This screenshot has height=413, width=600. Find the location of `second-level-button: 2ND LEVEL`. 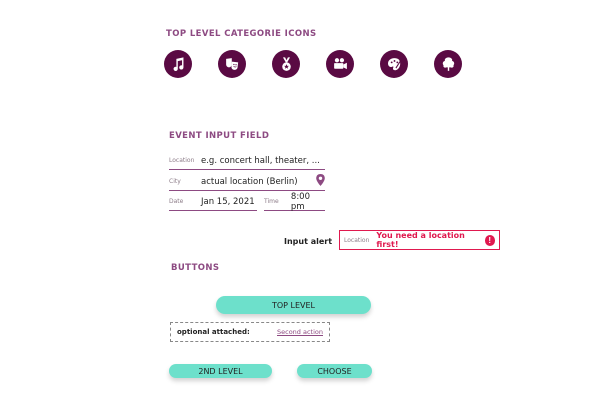

second-level-button: 2ND LEVEL is located at coordinates (220, 371).